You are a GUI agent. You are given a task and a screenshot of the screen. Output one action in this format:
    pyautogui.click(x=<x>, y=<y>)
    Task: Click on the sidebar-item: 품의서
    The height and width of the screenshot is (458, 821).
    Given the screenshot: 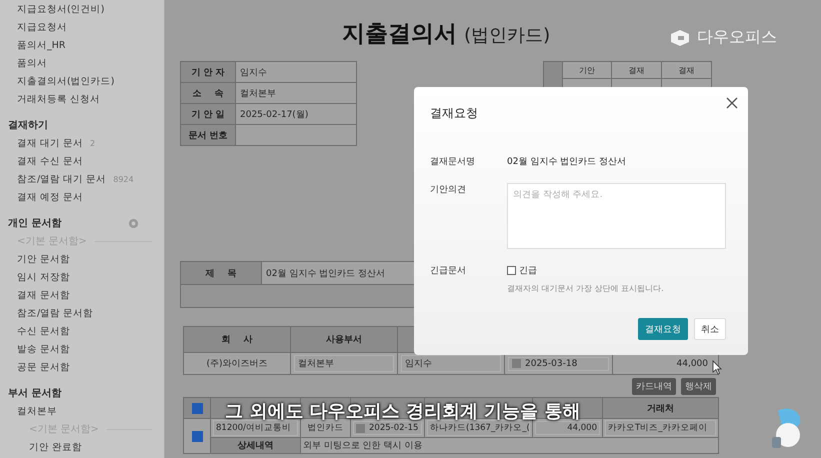 What is the action you would take?
    pyautogui.click(x=32, y=63)
    